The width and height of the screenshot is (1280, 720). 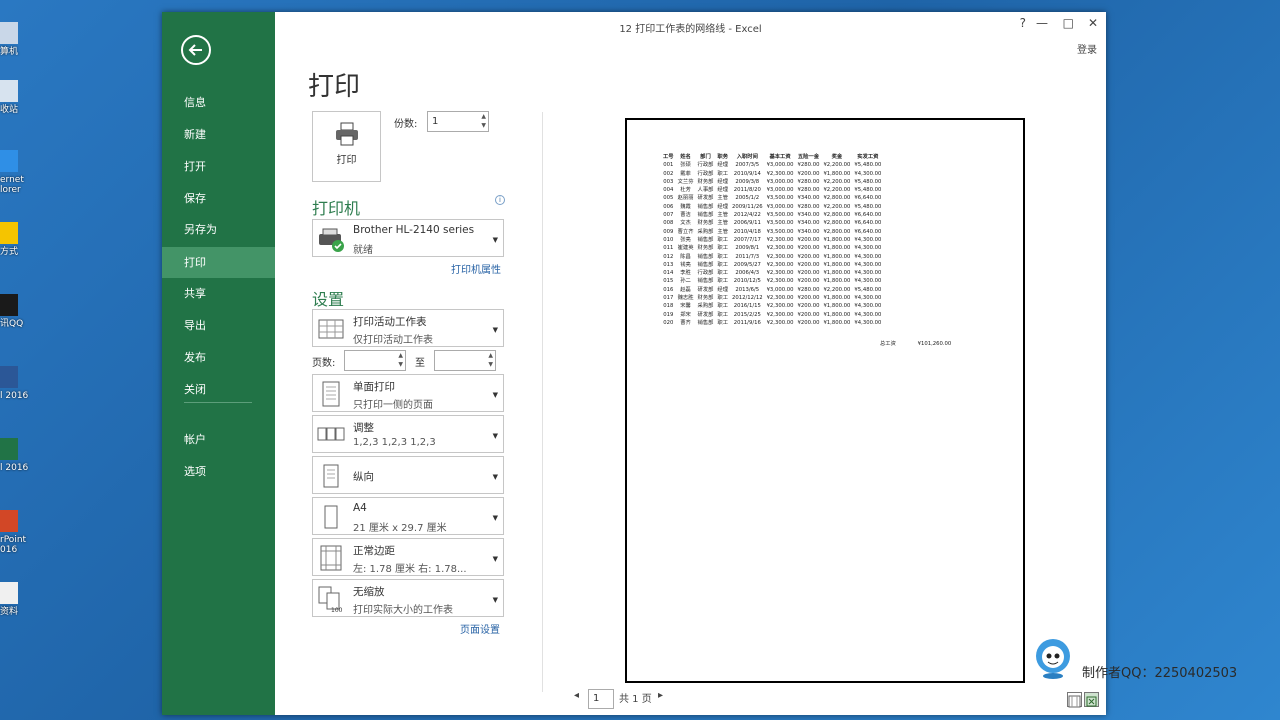 What do you see at coordinates (476, 268) in the screenshot?
I see `printer-properties-link: 打印机属性` at bounding box center [476, 268].